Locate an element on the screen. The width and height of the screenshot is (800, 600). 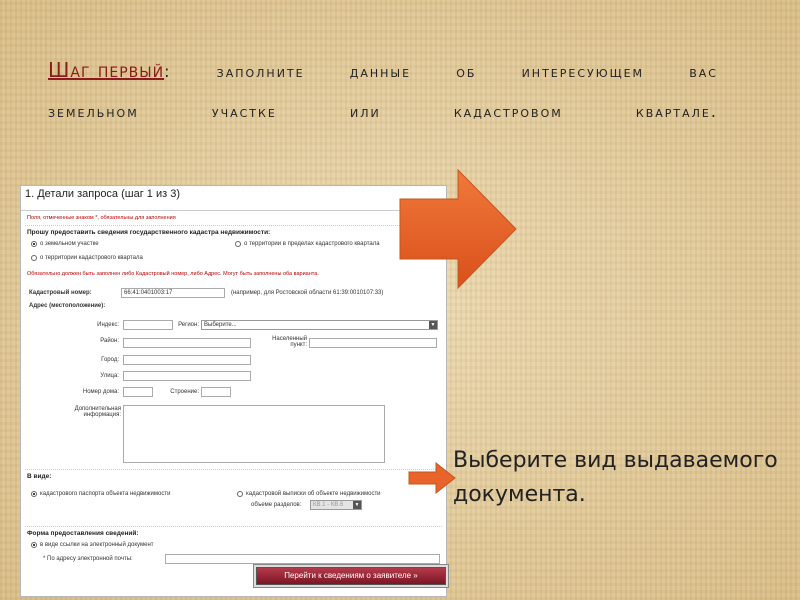
radio-land-row: о земельном участке is located at coordinates (65, 244).